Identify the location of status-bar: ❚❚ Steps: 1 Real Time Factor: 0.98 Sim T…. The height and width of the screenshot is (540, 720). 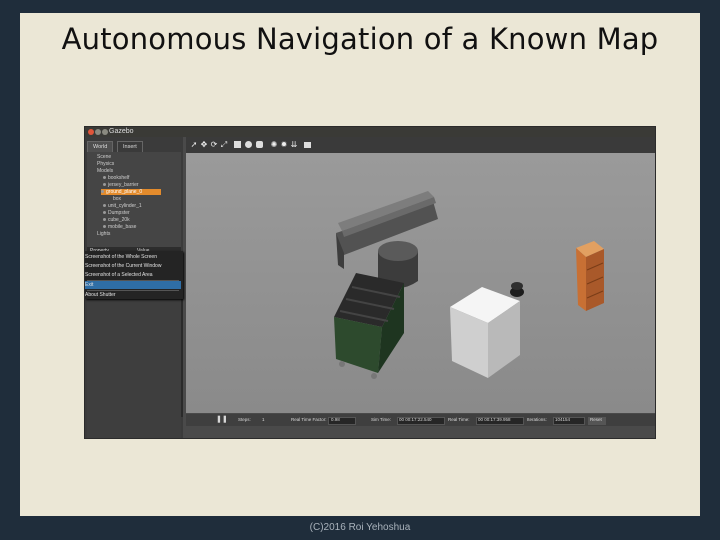
(420, 420).